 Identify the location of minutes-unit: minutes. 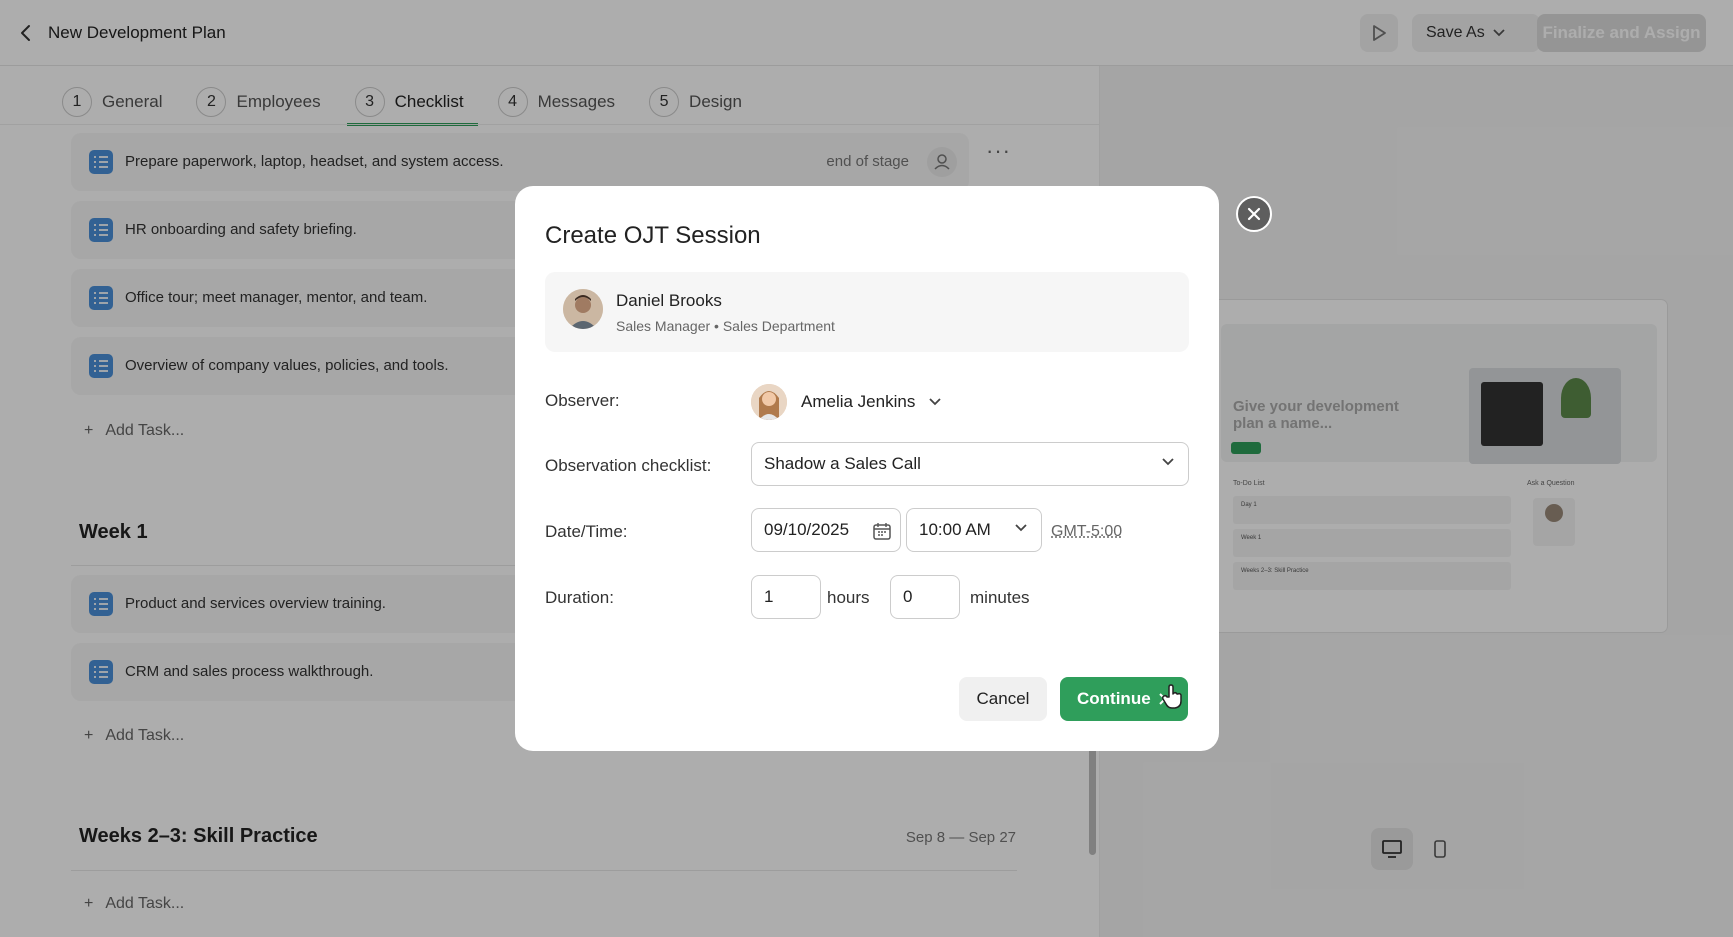
(1000, 597).